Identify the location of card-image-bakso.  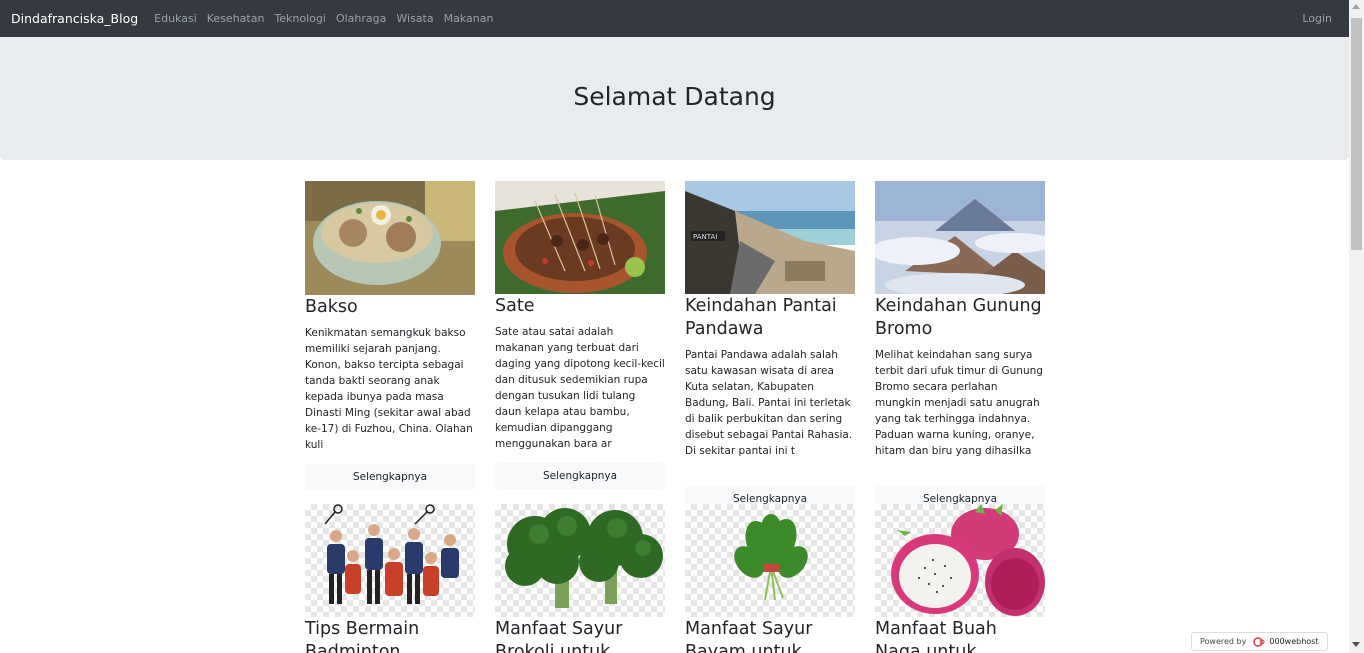
(390, 238).